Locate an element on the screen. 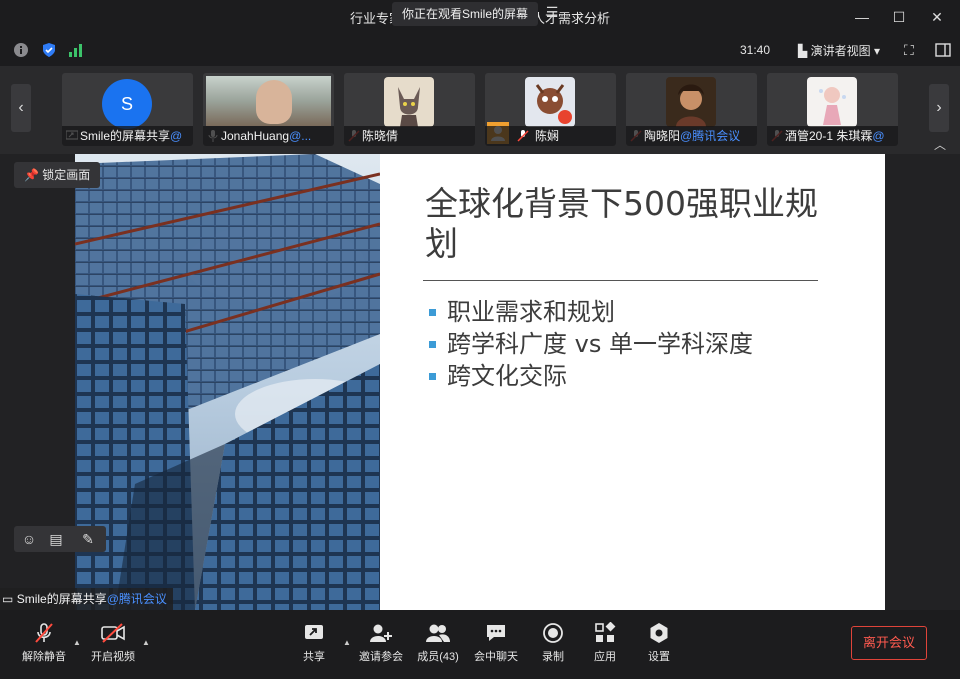 The image size is (960, 679). pin-icon: 📌 is located at coordinates (31, 175).